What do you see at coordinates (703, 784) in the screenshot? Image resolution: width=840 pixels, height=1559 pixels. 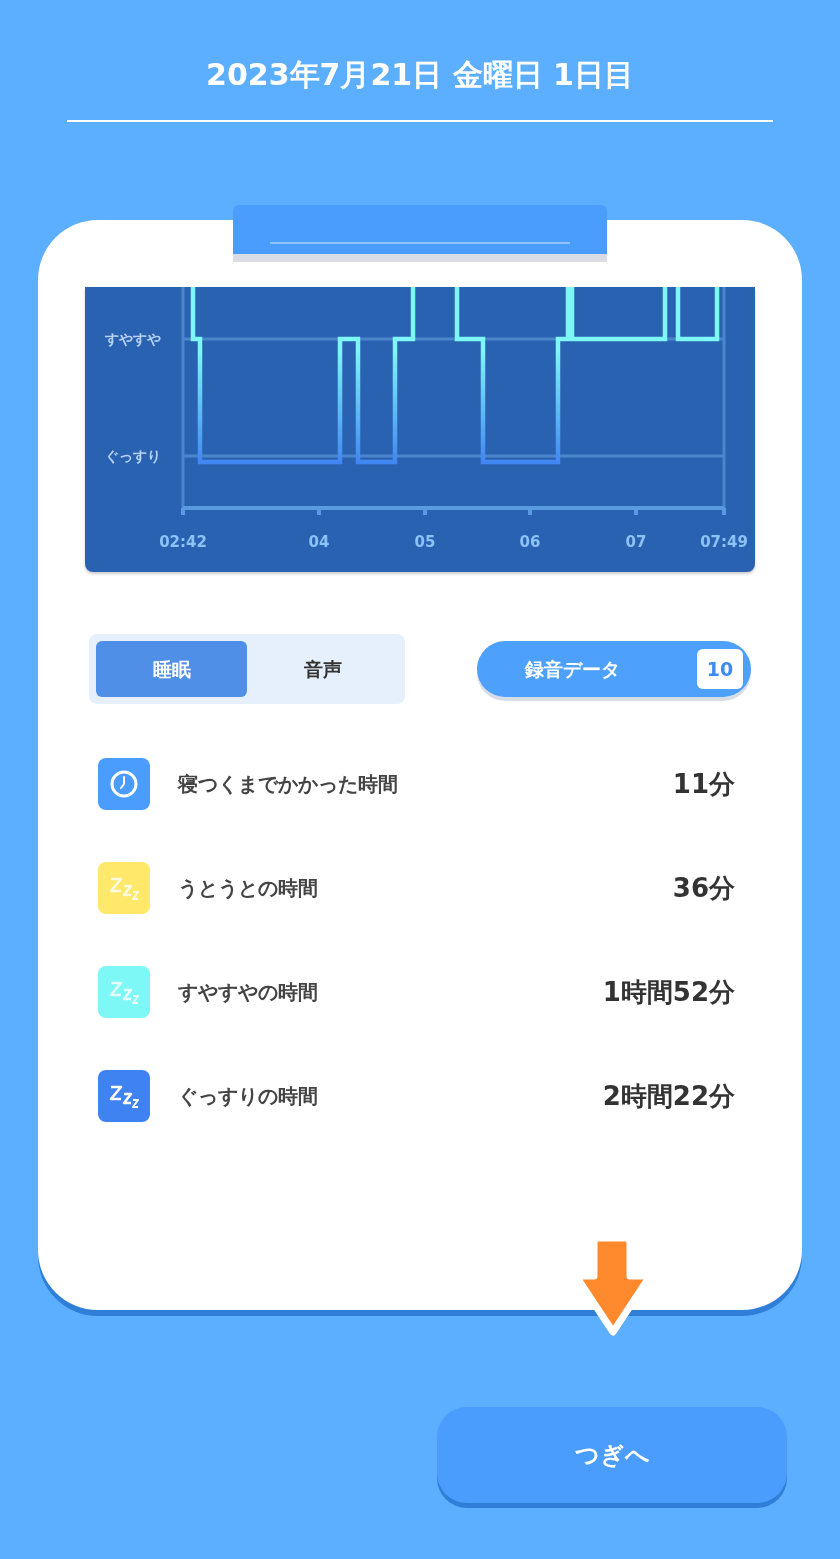 I see `stat-value: 11分` at bounding box center [703, 784].